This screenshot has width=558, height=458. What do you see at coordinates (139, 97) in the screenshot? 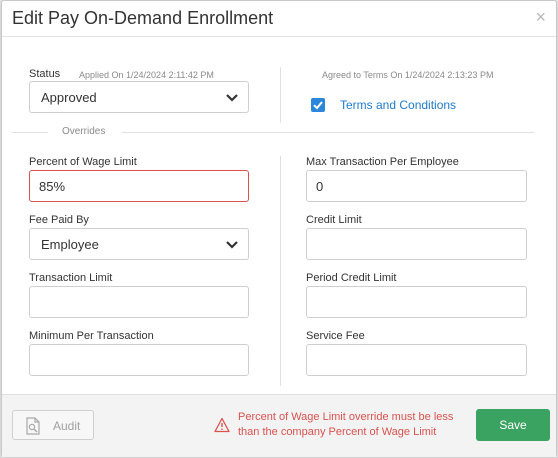
I see `status-select: Approved` at bounding box center [139, 97].